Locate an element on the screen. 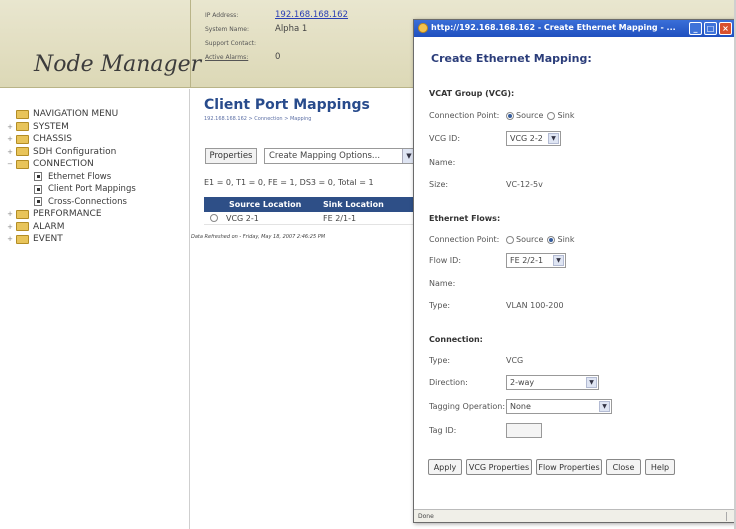  nav-item-cross-connections: Cross-Connections is located at coordinates (71, 202).